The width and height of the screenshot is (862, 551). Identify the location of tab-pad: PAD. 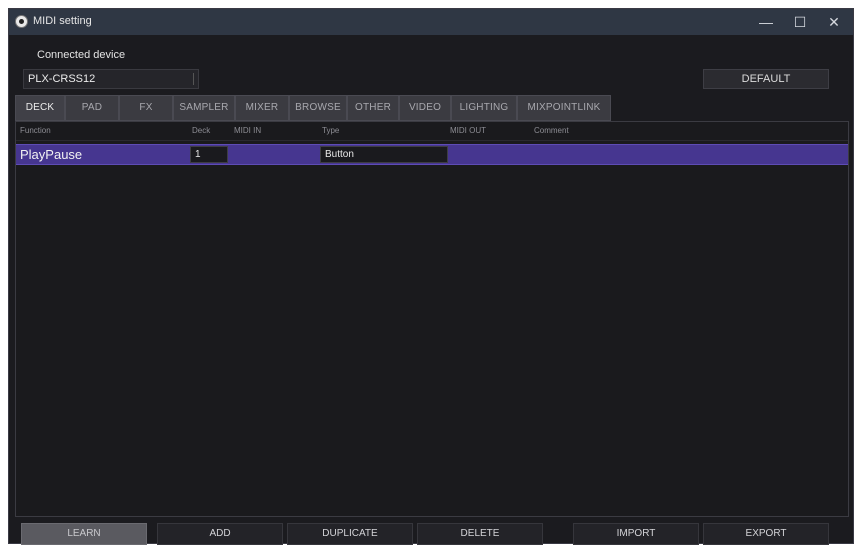
(92, 108).